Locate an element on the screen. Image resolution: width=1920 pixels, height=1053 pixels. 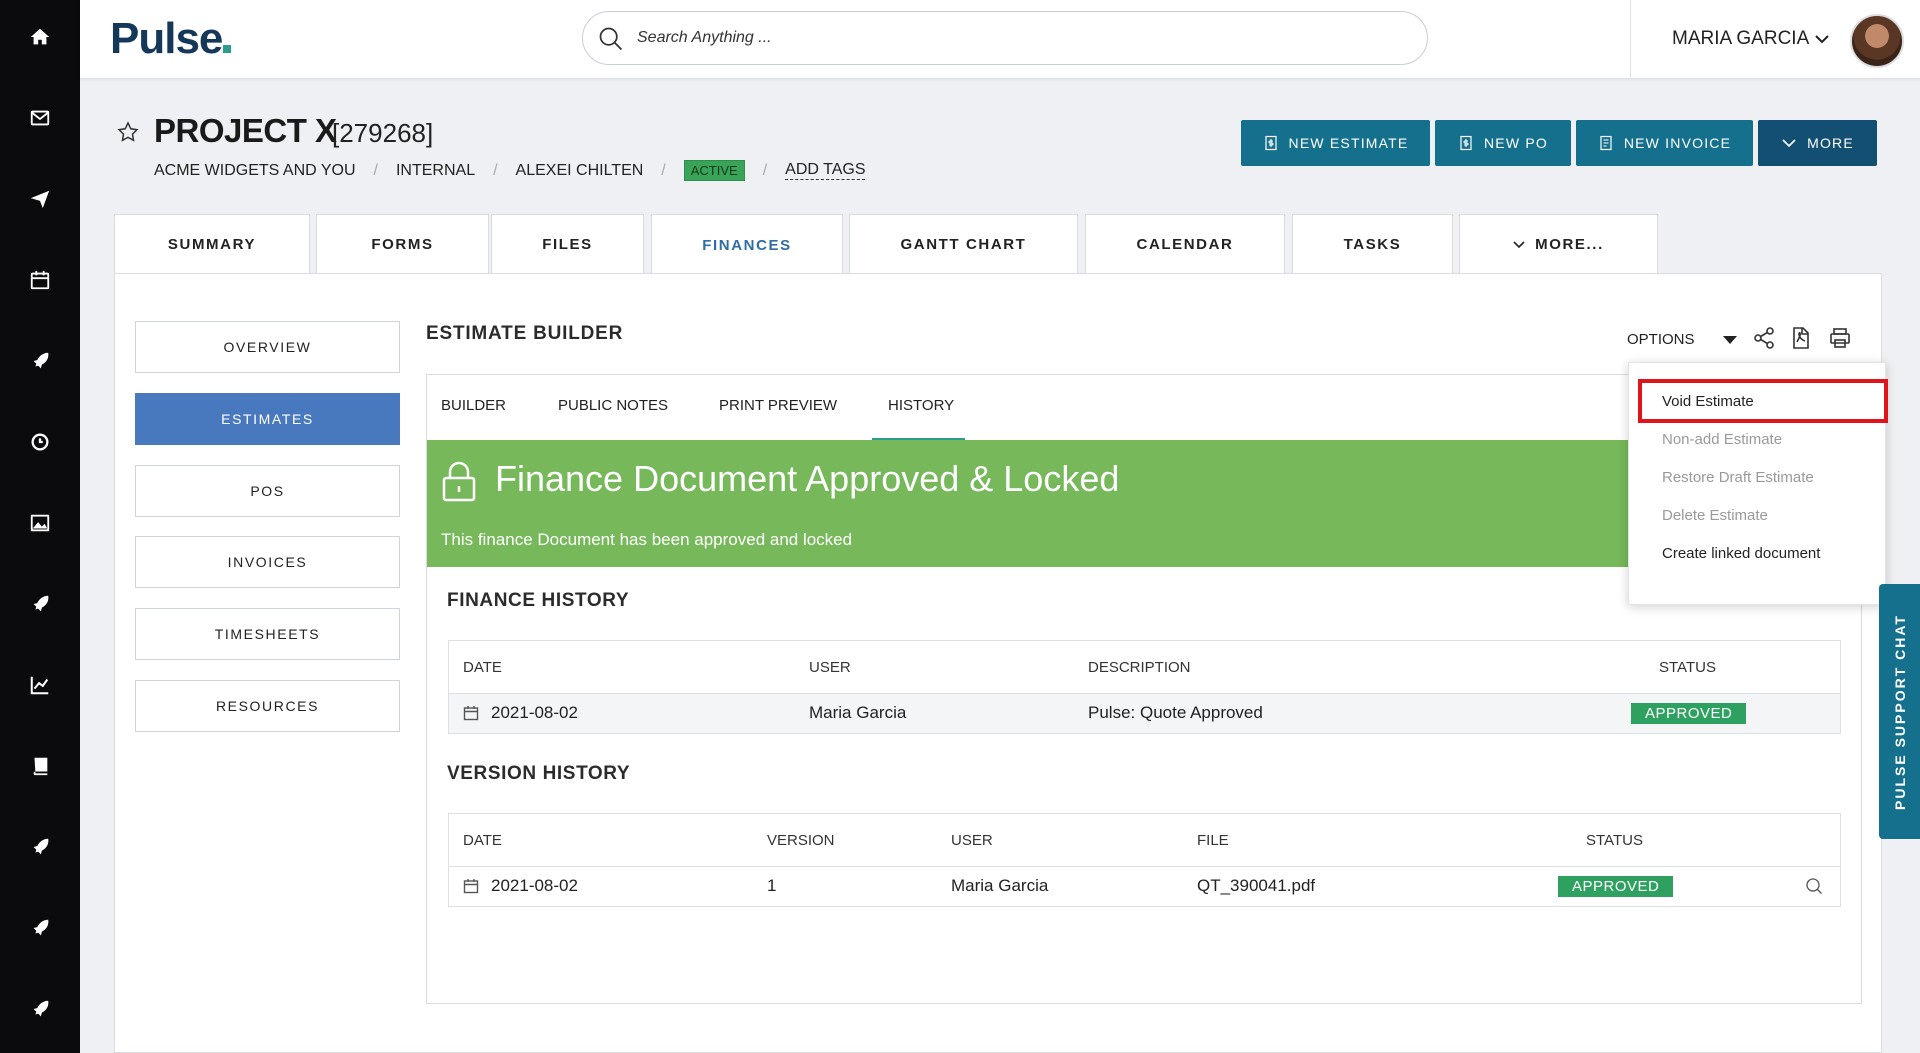
search-input is located at coordinates (1017, 38).